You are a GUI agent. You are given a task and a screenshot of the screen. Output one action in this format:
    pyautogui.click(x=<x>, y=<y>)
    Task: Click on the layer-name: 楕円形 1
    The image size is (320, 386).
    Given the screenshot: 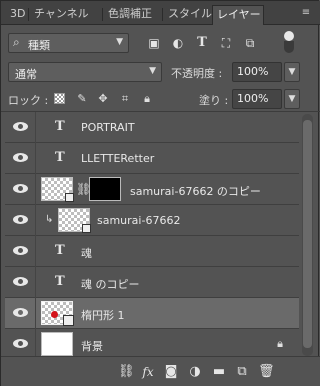 What is the action you would take?
    pyautogui.click(x=103, y=315)
    